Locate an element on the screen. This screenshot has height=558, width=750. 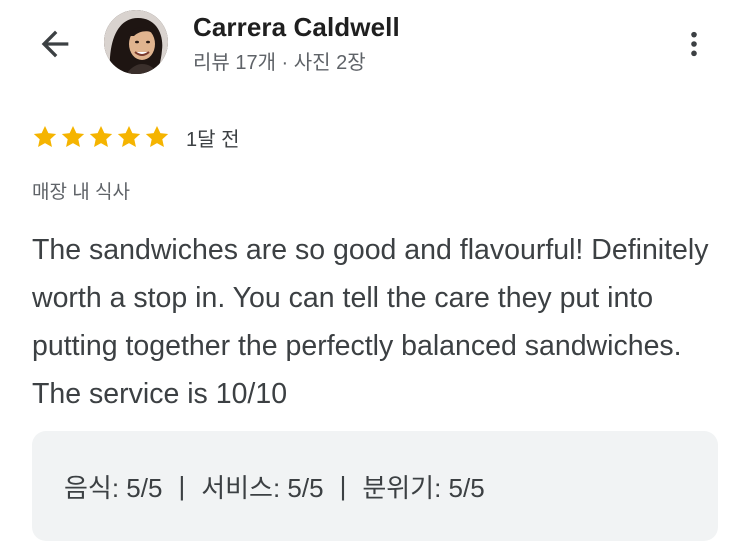
star-rating is located at coordinates (101, 137).